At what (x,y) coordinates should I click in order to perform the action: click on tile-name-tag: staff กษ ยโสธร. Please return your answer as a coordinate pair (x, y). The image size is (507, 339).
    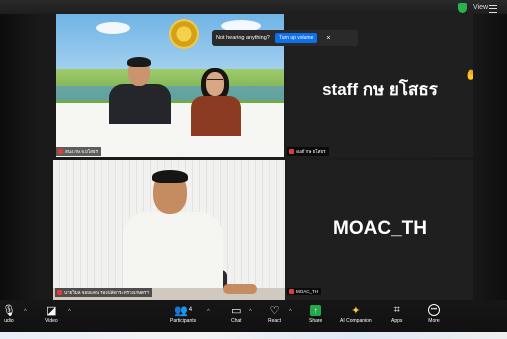
    Looking at the image, I should click on (308, 151).